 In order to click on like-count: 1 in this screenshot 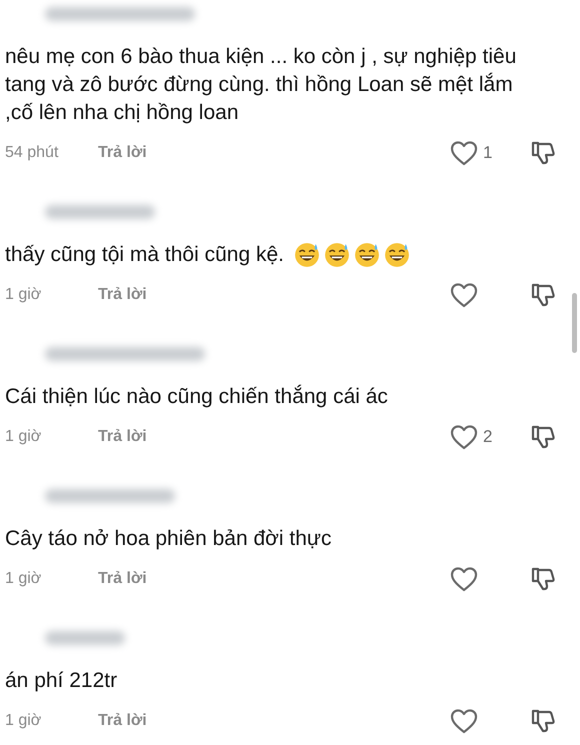, I will do `click(487, 153)`.